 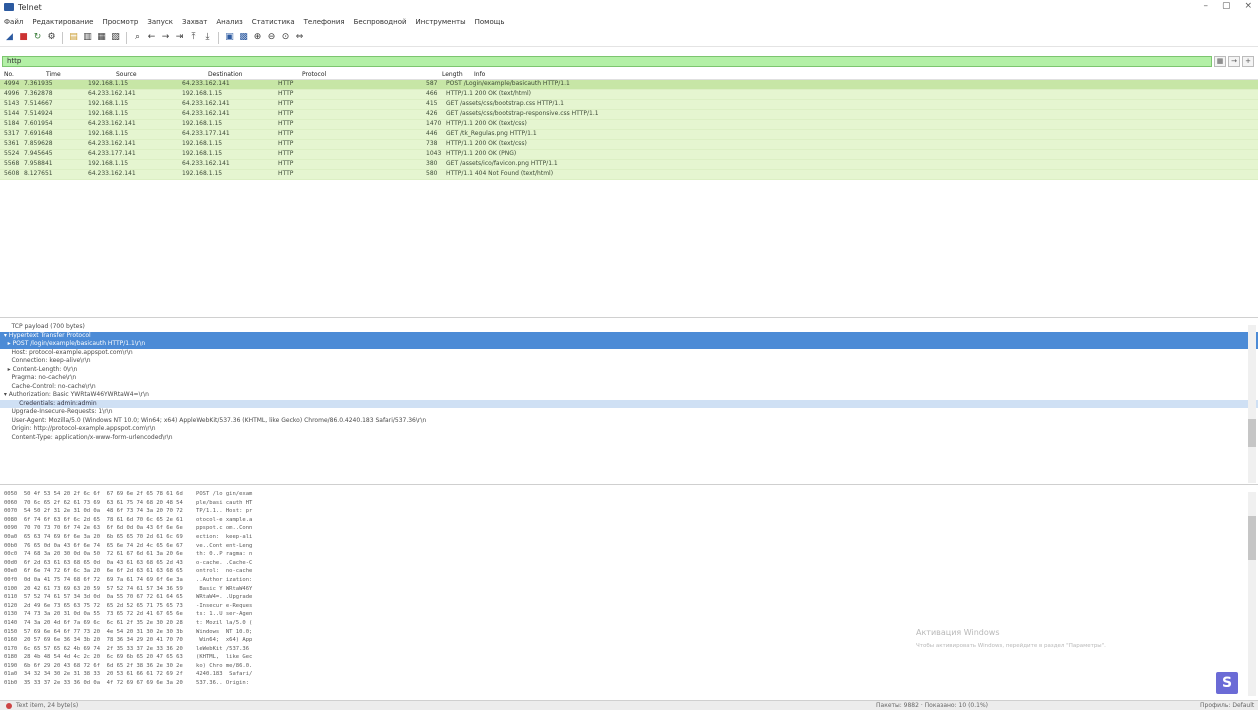 What do you see at coordinates (1226, 6) in the screenshot?
I see `maximize-button: ▢` at bounding box center [1226, 6].